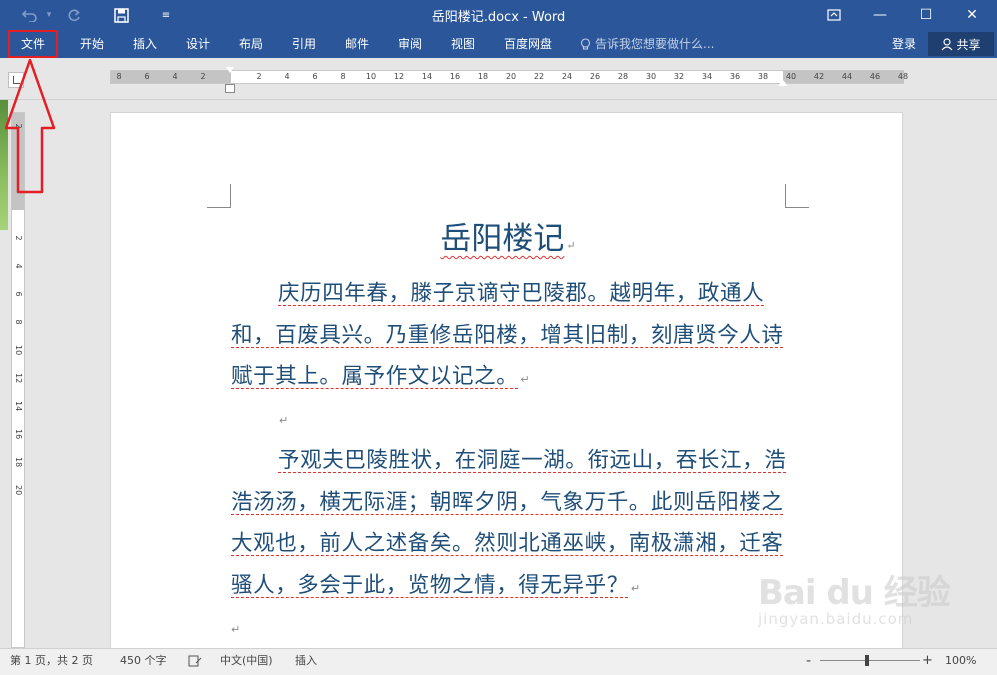 This screenshot has height=675, width=997. Describe the element at coordinates (145, 44) in the screenshot. I see `tab-insert: 插入` at that location.